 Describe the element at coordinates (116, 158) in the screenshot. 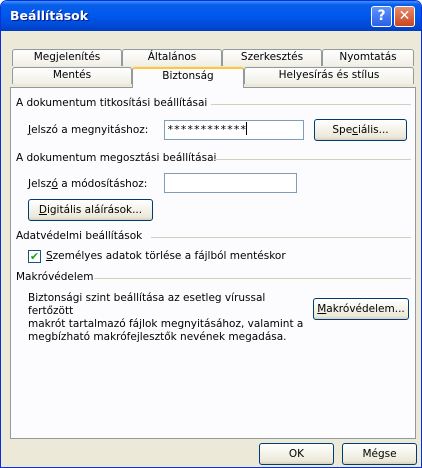

I see `sharing-group-title: A dokumentum megosztási beállításai` at that location.